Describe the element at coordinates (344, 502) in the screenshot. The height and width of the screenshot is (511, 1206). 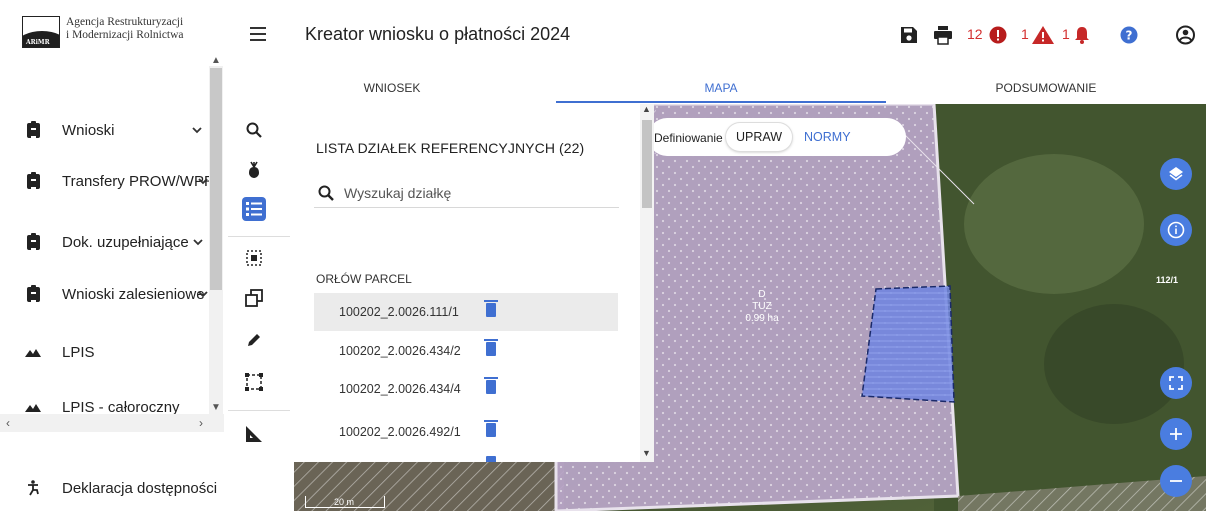
I see `map-scale-label: 20 m` at that location.